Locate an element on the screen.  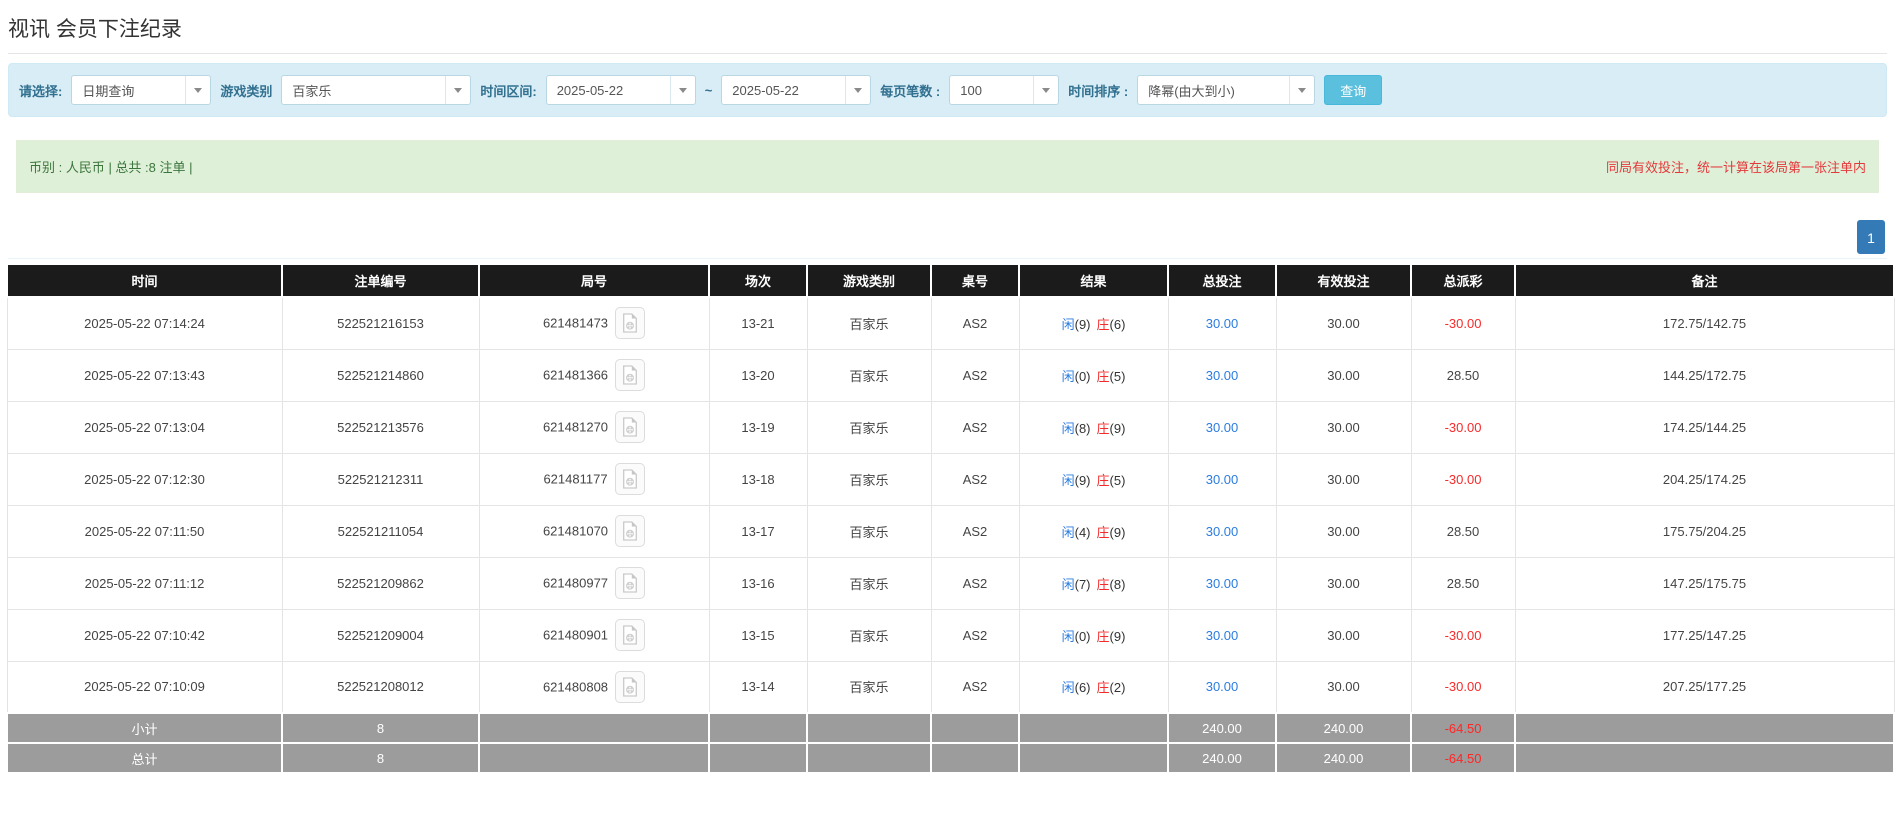
col-total-bet: 总投注 is located at coordinates (1222, 280).